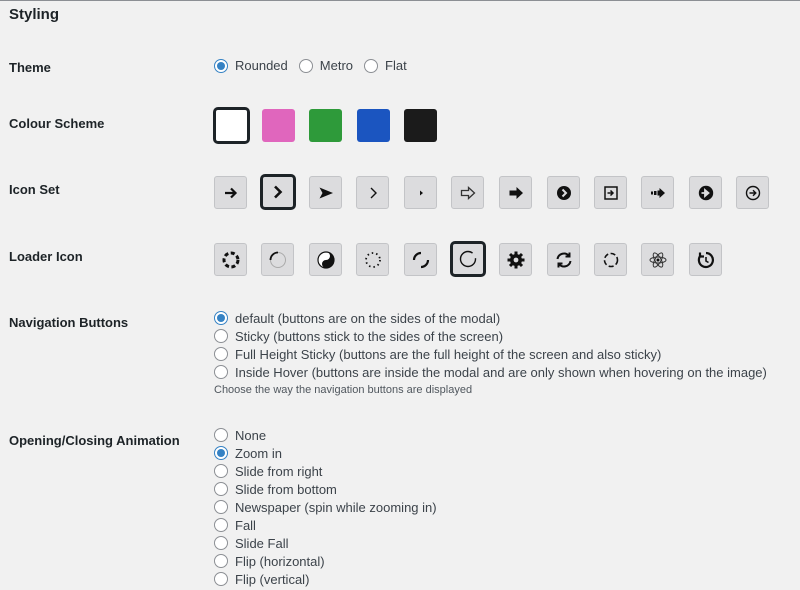 The height and width of the screenshot is (590, 800). Describe the element at coordinates (420, 125) in the screenshot. I see `colour-swatch-black` at that location.